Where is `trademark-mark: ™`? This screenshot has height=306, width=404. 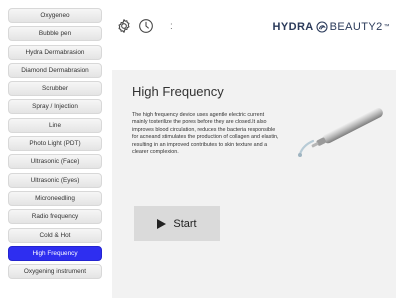 trademark-mark: ™ is located at coordinates (386, 27).